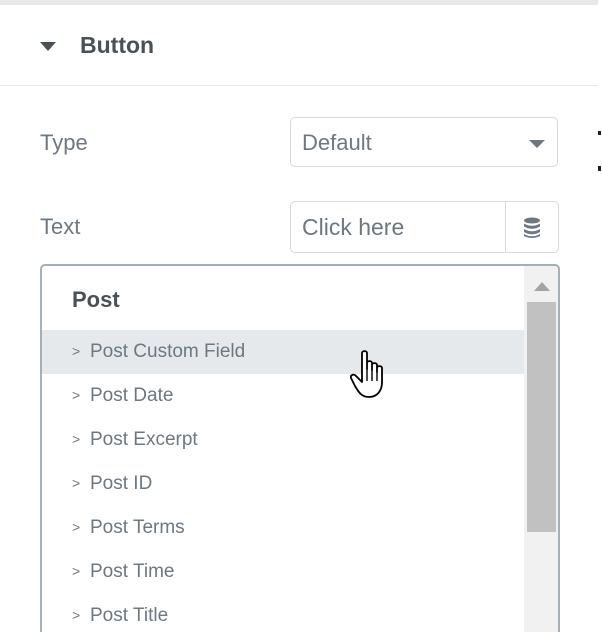 The image size is (602, 632). What do you see at coordinates (168, 351) in the screenshot?
I see `option-label: Post Custom Field` at bounding box center [168, 351].